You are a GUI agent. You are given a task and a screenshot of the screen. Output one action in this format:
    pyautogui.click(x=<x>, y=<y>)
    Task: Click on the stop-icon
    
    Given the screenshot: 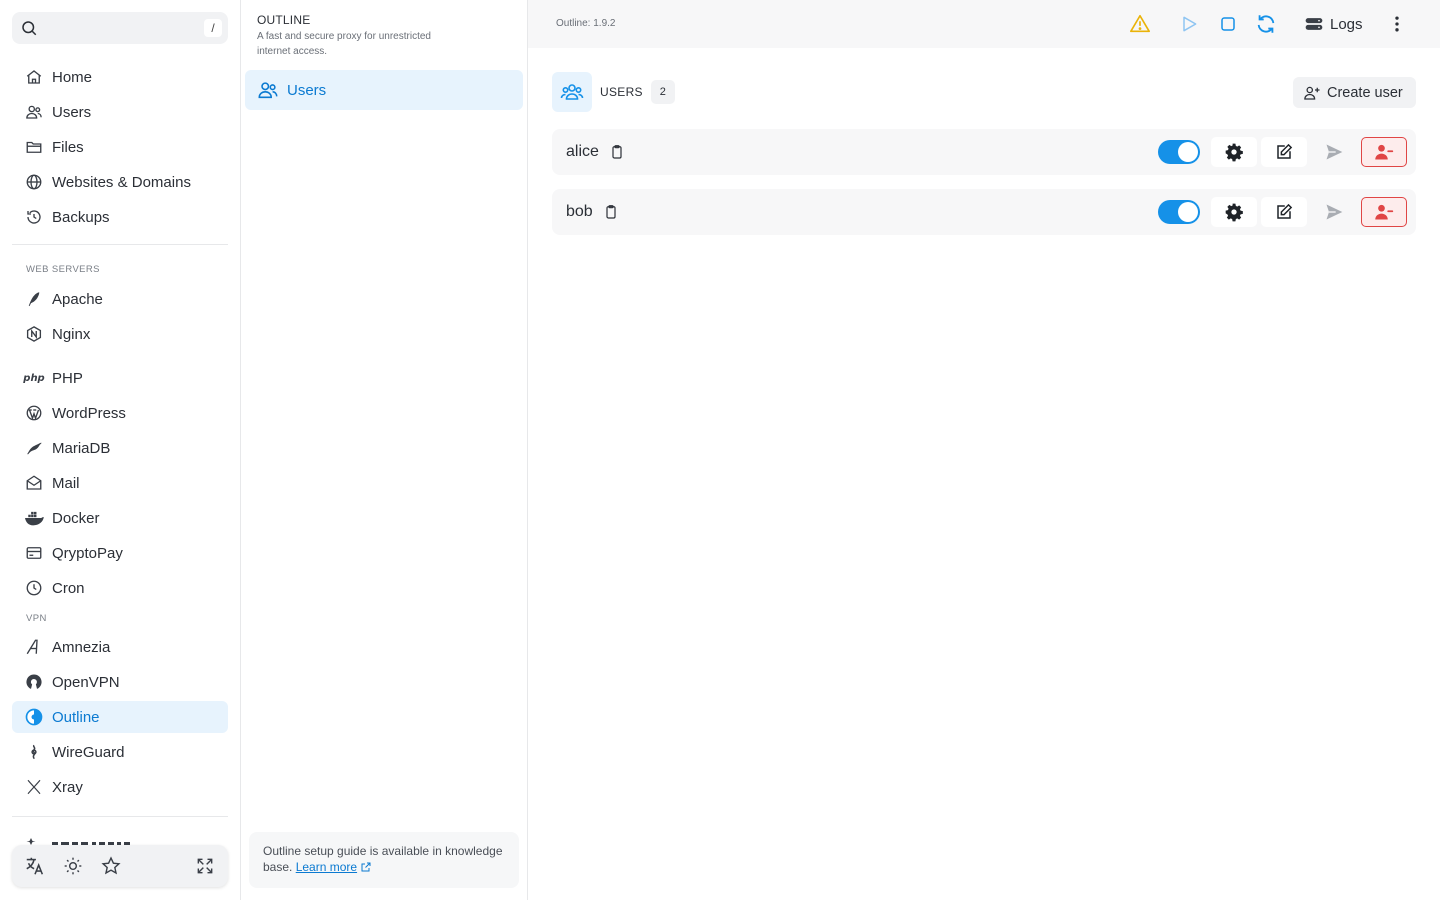 What is the action you would take?
    pyautogui.click(x=1228, y=24)
    